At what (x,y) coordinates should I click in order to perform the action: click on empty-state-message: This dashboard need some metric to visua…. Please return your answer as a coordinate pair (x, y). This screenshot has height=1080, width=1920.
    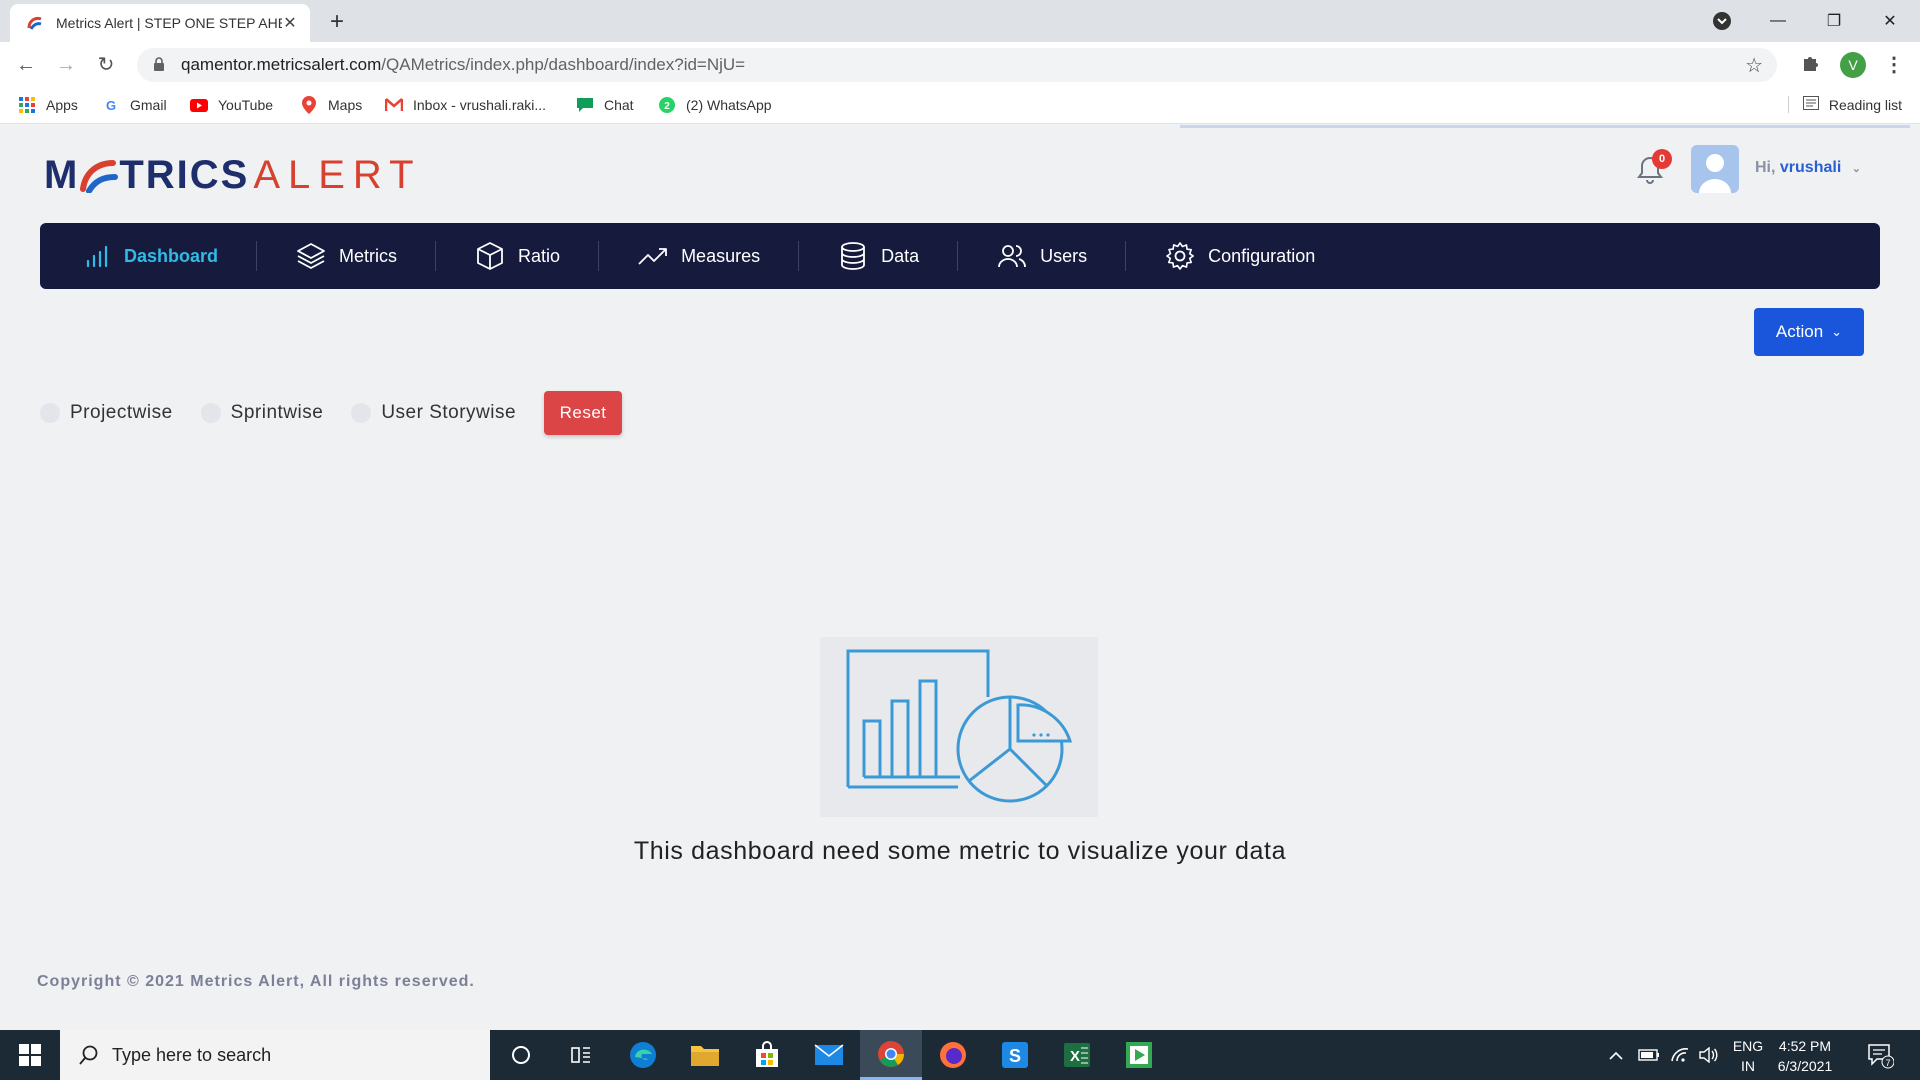
    Looking at the image, I should click on (960, 851).